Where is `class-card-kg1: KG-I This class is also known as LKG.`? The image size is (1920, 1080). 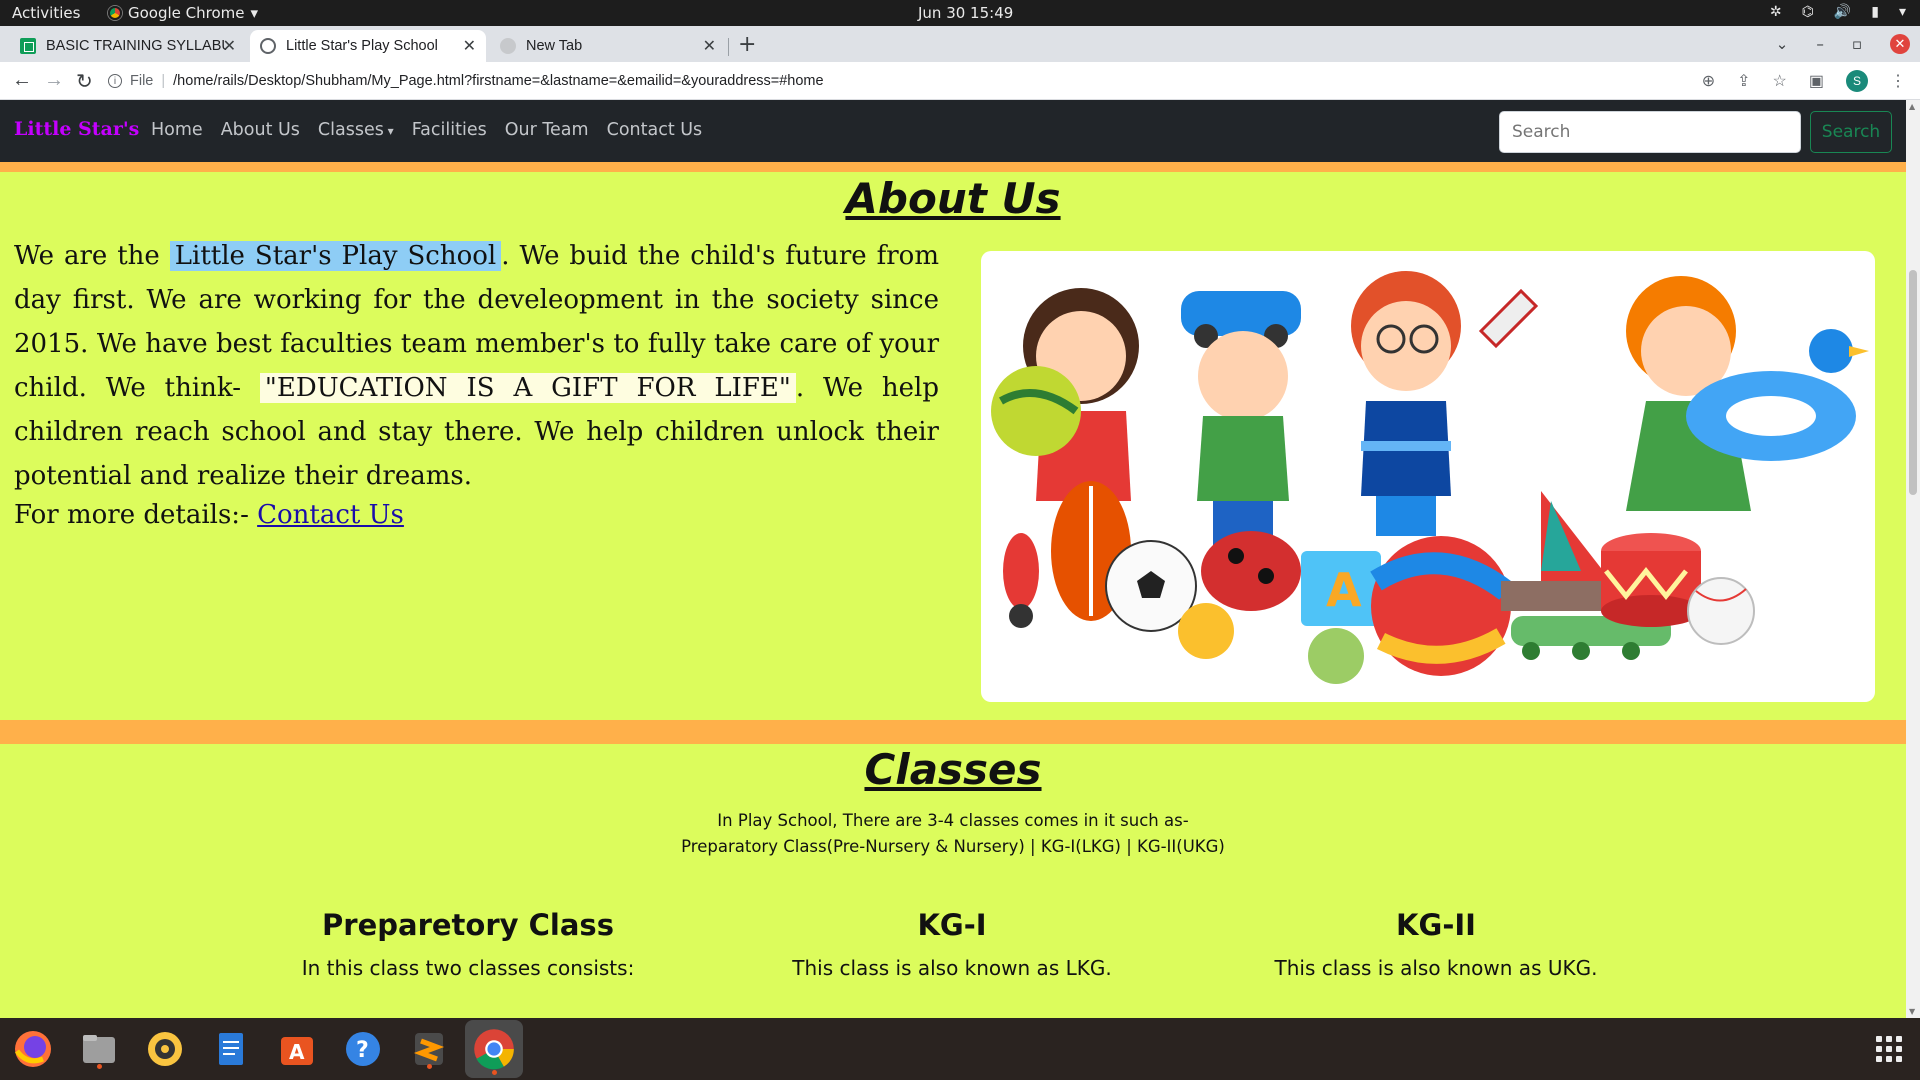 class-card-kg1: KG-I This class is also known as LKG. is located at coordinates (952, 944).